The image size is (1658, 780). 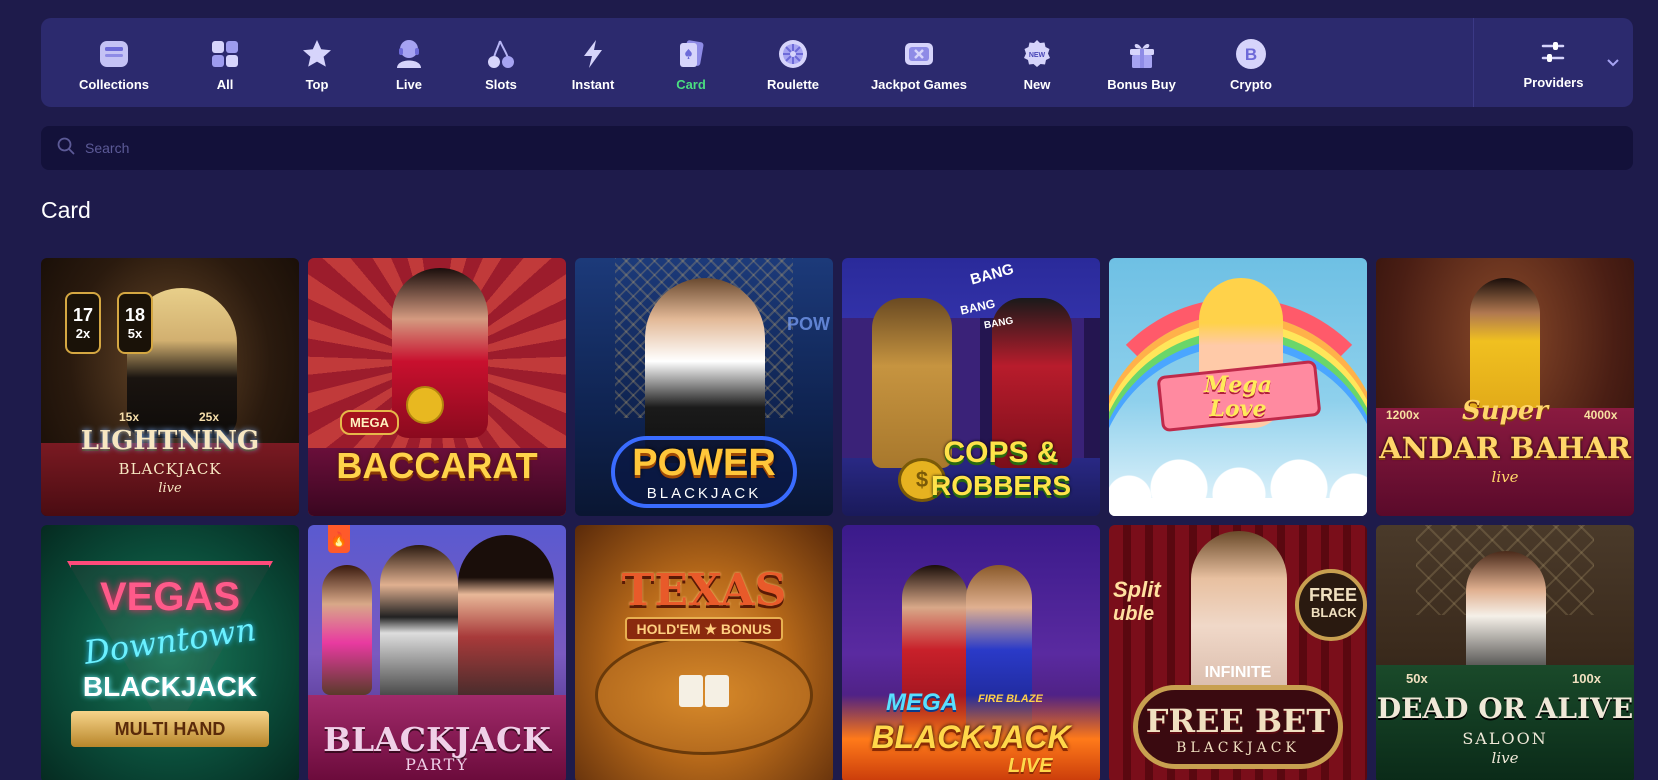 What do you see at coordinates (170, 652) in the screenshot?
I see `game-tile-vegas-downtown-blackjack: VEGAS Downtown BLACKJACK MULTI HAND` at bounding box center [170, 652].